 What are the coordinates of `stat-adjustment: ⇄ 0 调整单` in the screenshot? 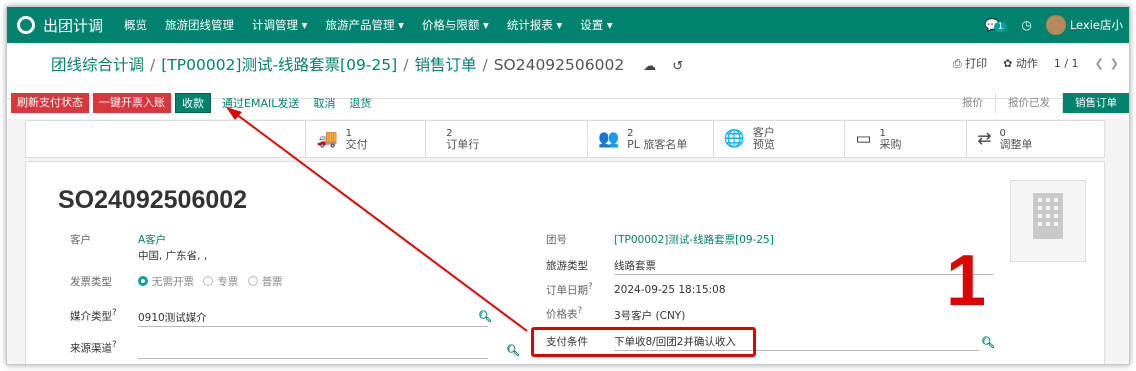 It's located at (1035, 139).